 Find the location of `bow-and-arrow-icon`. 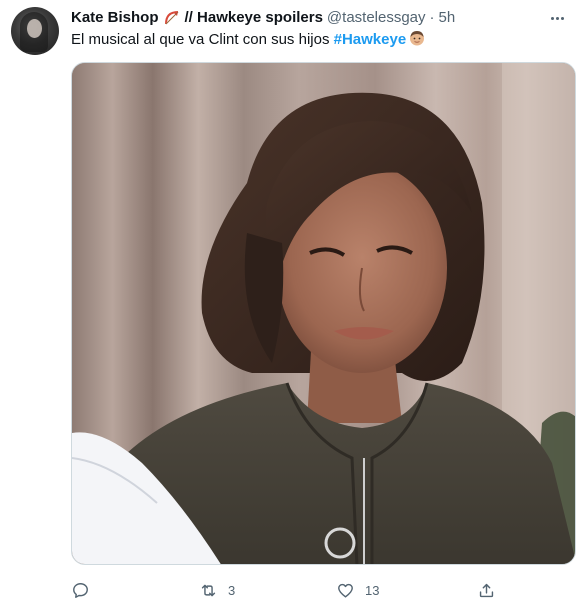

bow-and-arrow-icon is located at coordinates (172, 18).